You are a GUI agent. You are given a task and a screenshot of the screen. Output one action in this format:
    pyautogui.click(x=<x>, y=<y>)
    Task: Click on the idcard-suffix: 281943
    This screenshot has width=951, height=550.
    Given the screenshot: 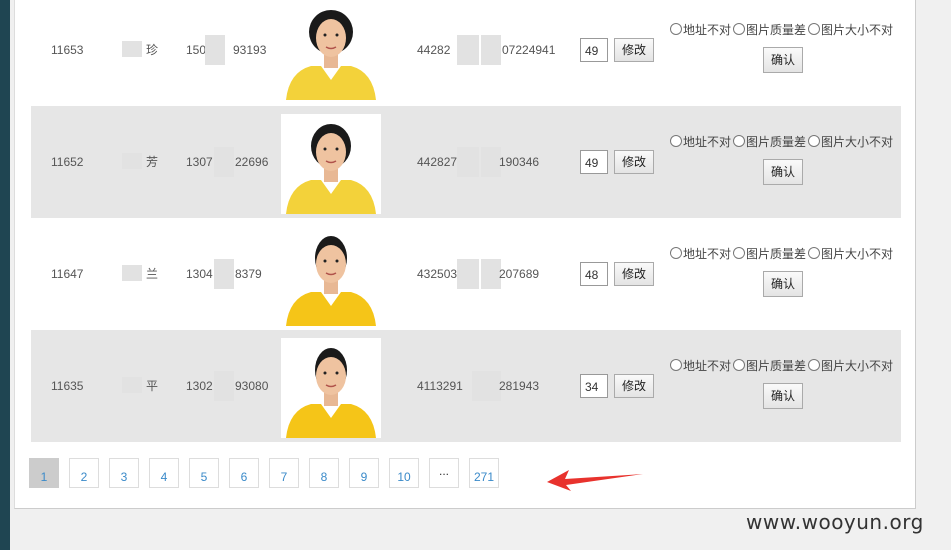 What is the action you would take?
    pyautogui.click(x=519, y=386)
    